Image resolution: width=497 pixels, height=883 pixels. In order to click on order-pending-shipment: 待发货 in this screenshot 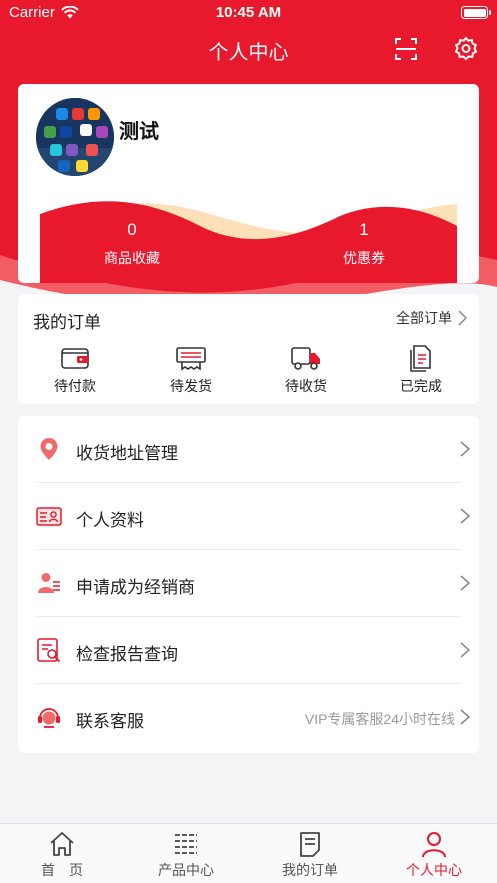, I will do `click(191, 370)`.